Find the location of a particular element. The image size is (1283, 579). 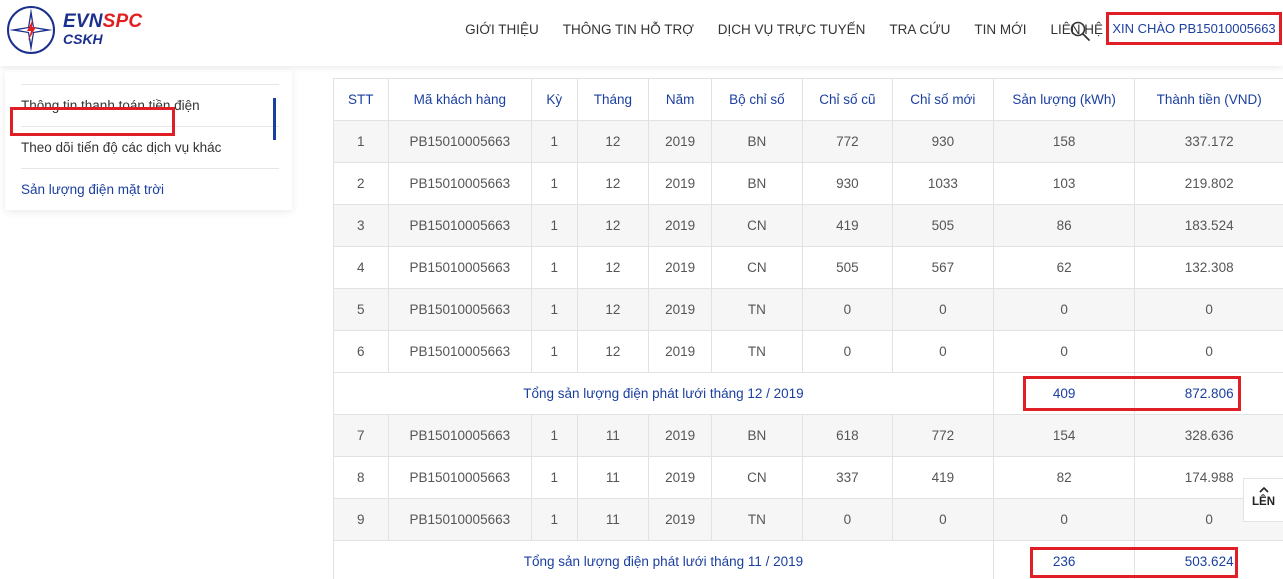

col-ma-khach-hang: Mã khách hàng is located at coordinates (460, 99).